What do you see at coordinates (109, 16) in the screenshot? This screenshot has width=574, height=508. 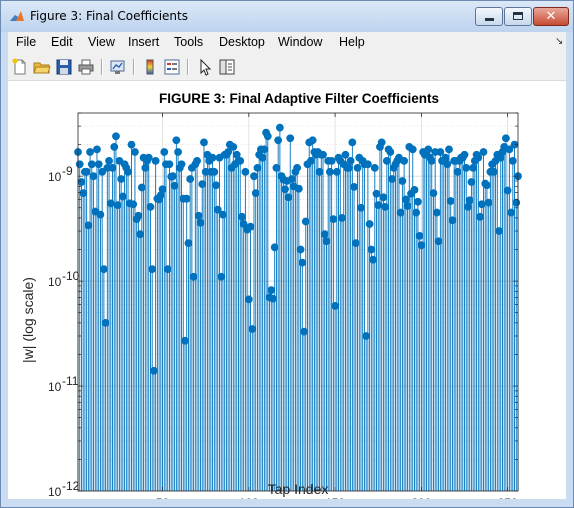 I see `window-title: Figure 3: Final Coefficients` at bounding box center [109, 16].